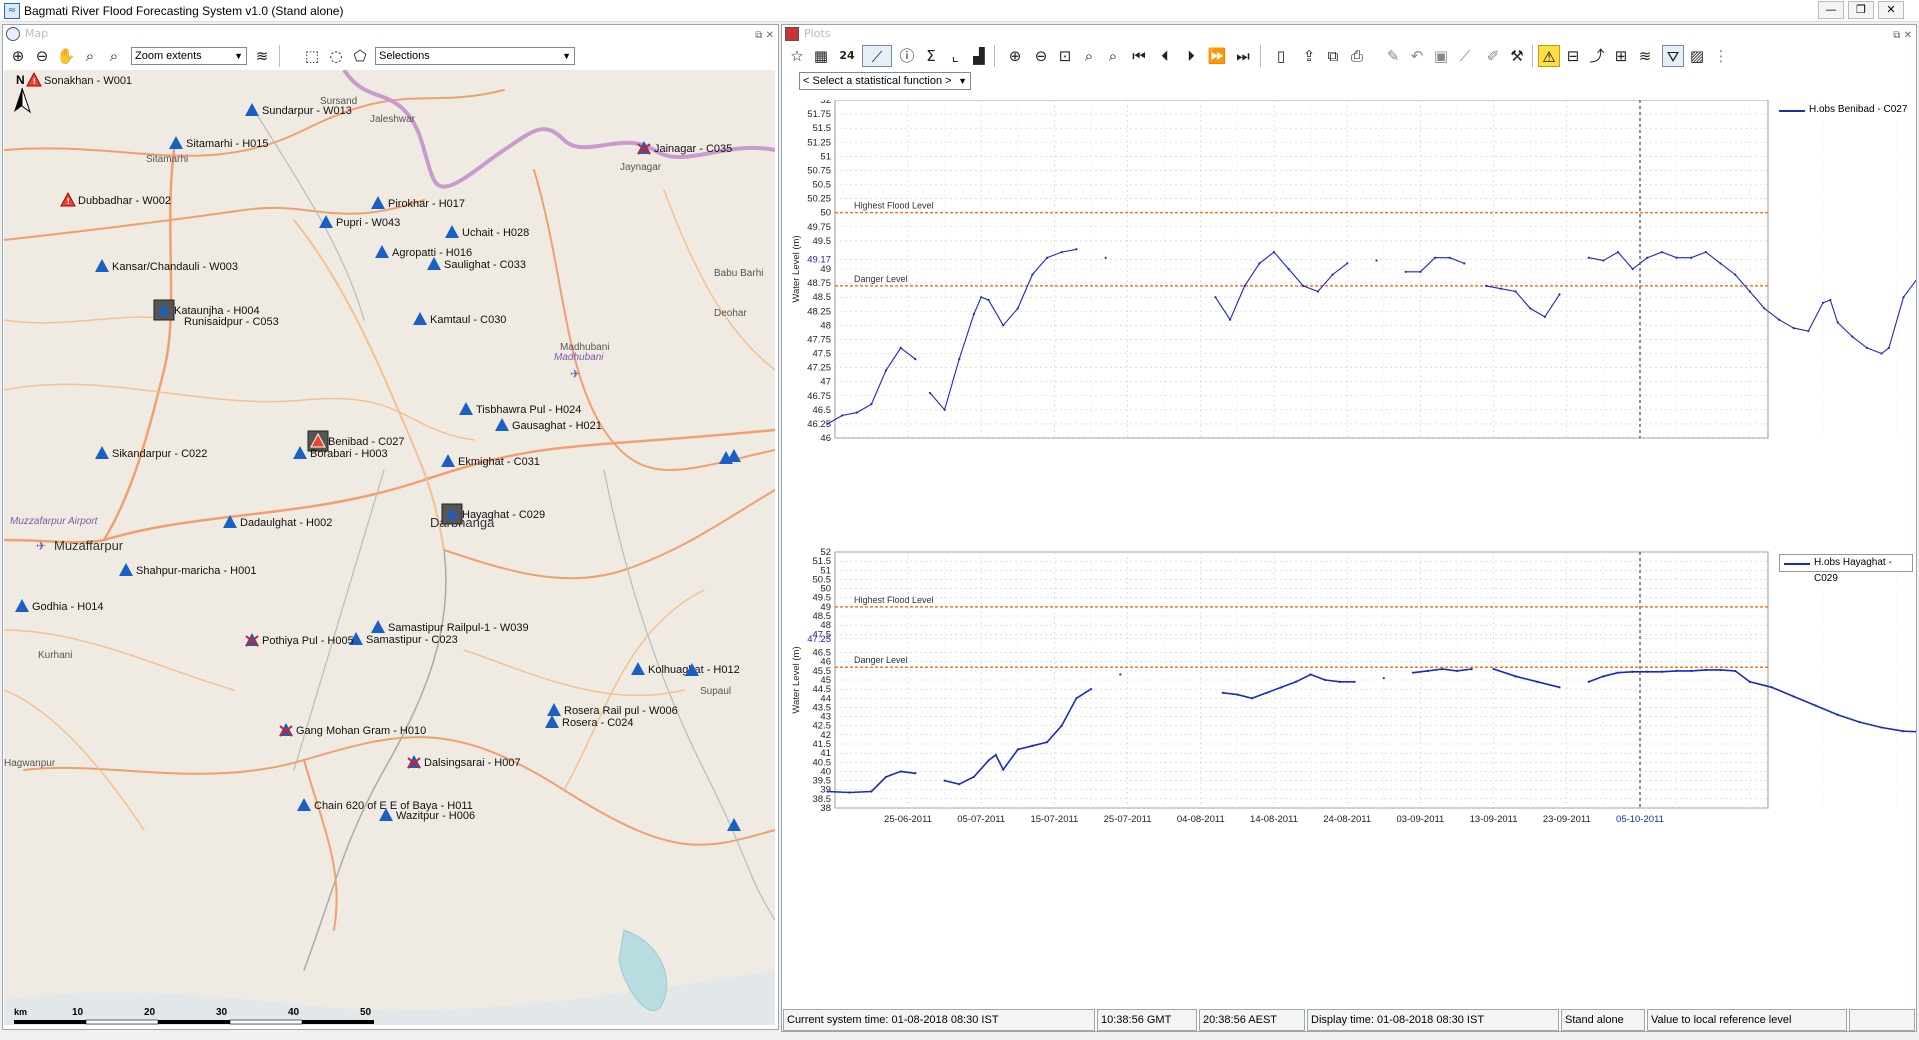 This screenshot has height=1040, width=1919. Describe the element at coordinates (277, 522) in the screenshot. I see `station-marker: Dadaulghat - H002` at that location.